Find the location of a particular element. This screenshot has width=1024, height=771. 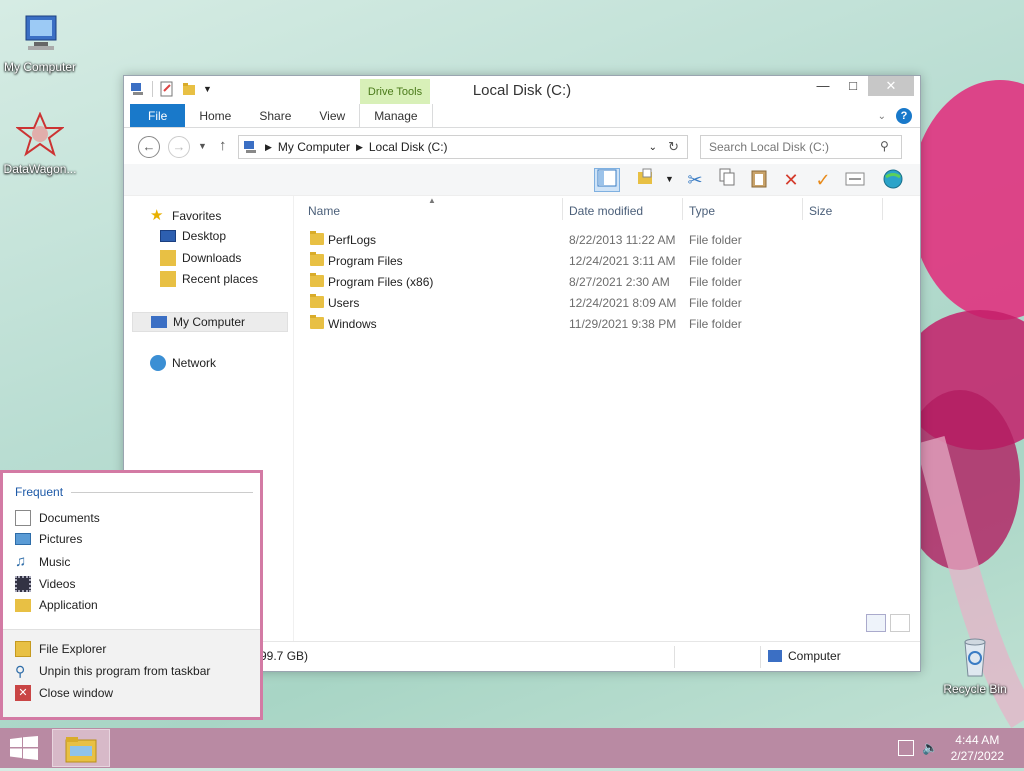

jump-list-item-pictures: Pictures is located at coordinates (48, 539).